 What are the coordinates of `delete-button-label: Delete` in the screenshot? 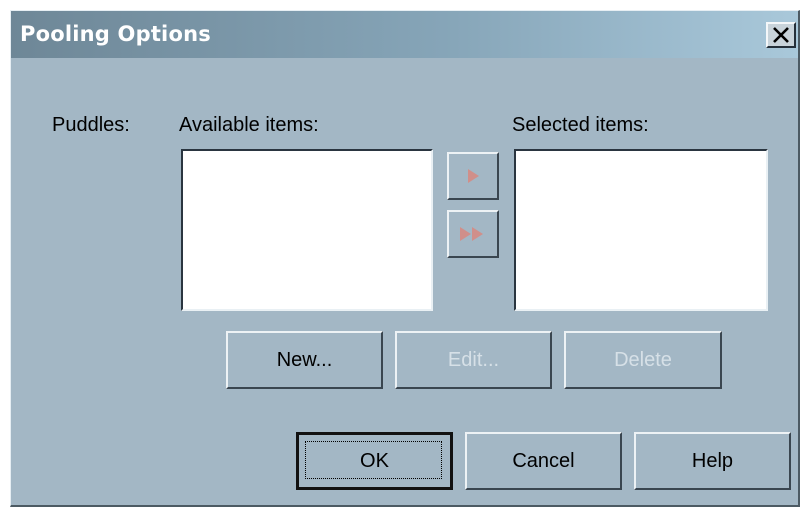 It's located at (643, 359).